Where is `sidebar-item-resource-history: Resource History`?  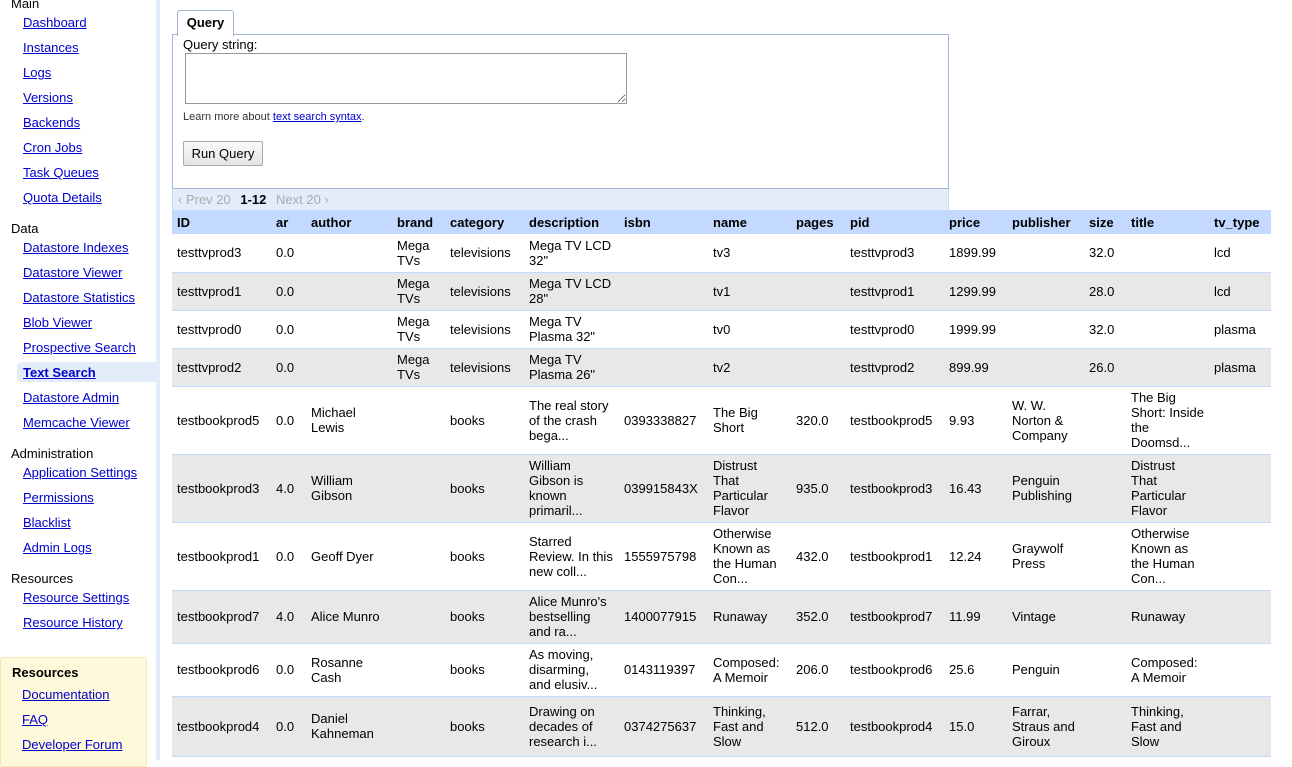
sidebar-item-resource-history: Resource History is located at coordinates (73, 622).